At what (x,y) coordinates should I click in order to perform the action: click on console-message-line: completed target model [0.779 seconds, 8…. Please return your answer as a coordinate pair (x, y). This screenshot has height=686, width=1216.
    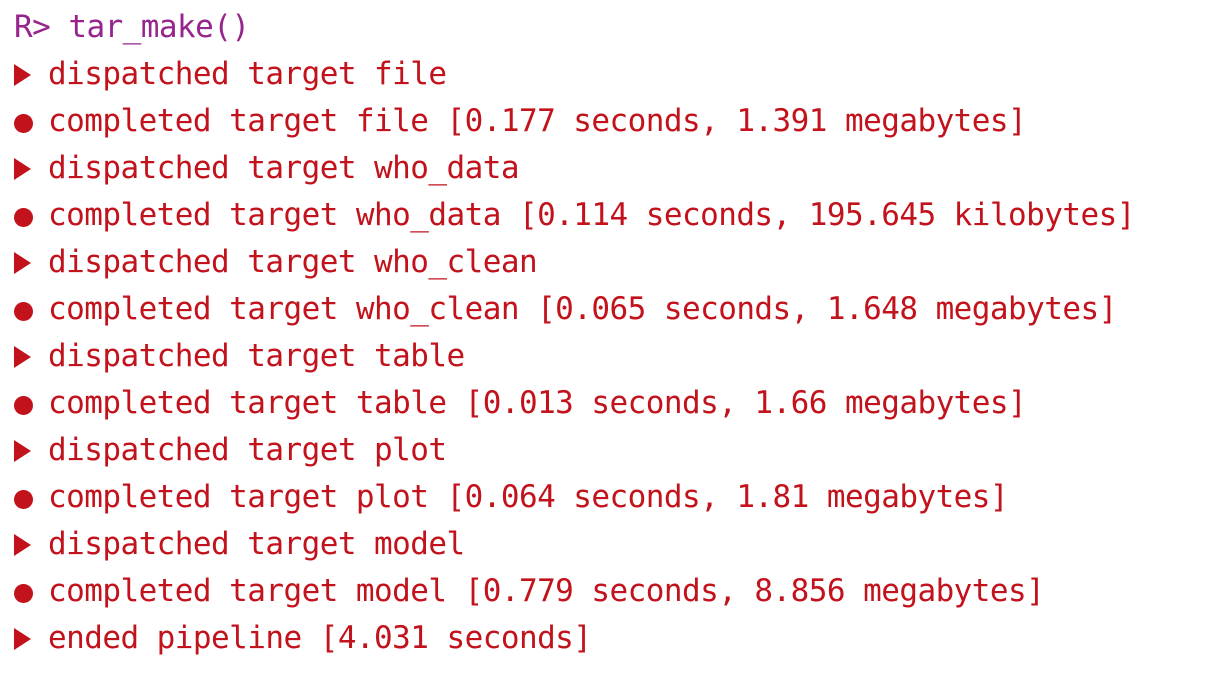
    Looking at the image, I should click on (608, 591).